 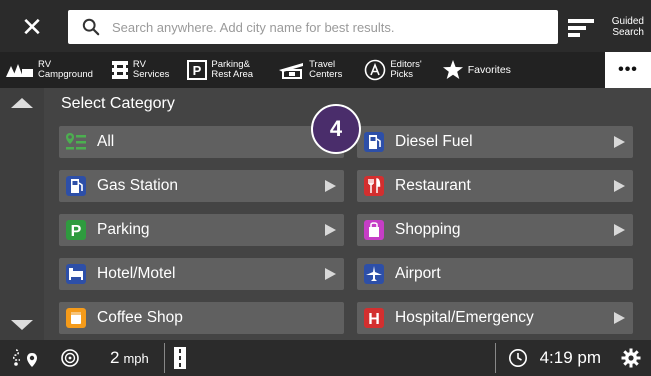 What do you see at coordinates (428, 229) in the screenshot?
I see `category-shopping-label: Shopping` at bounding box center [428, 229].